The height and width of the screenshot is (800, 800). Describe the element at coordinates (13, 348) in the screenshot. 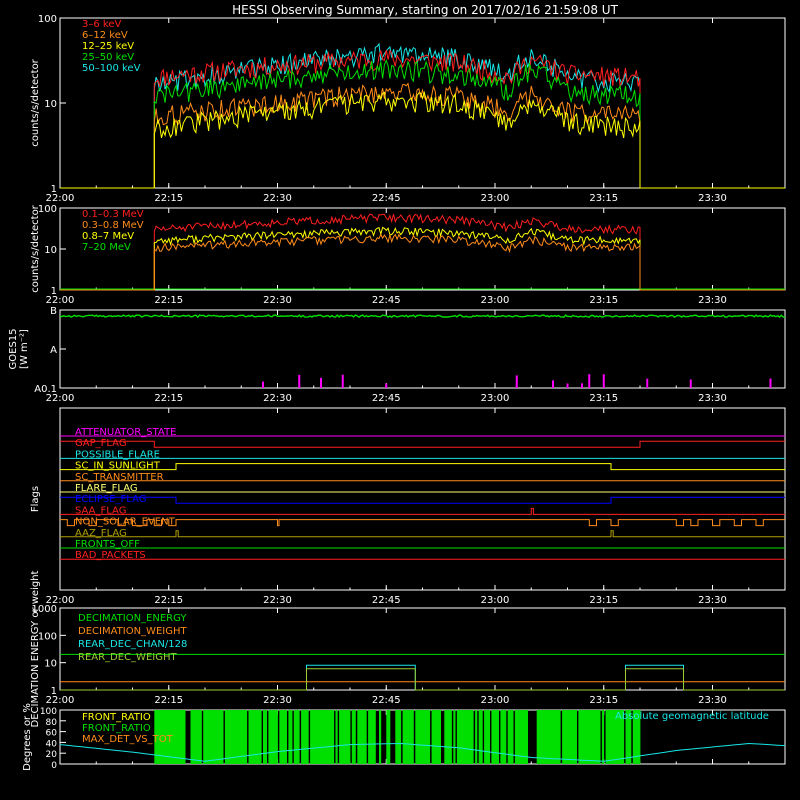

I see `y-axis-label: GOES15` at that location.